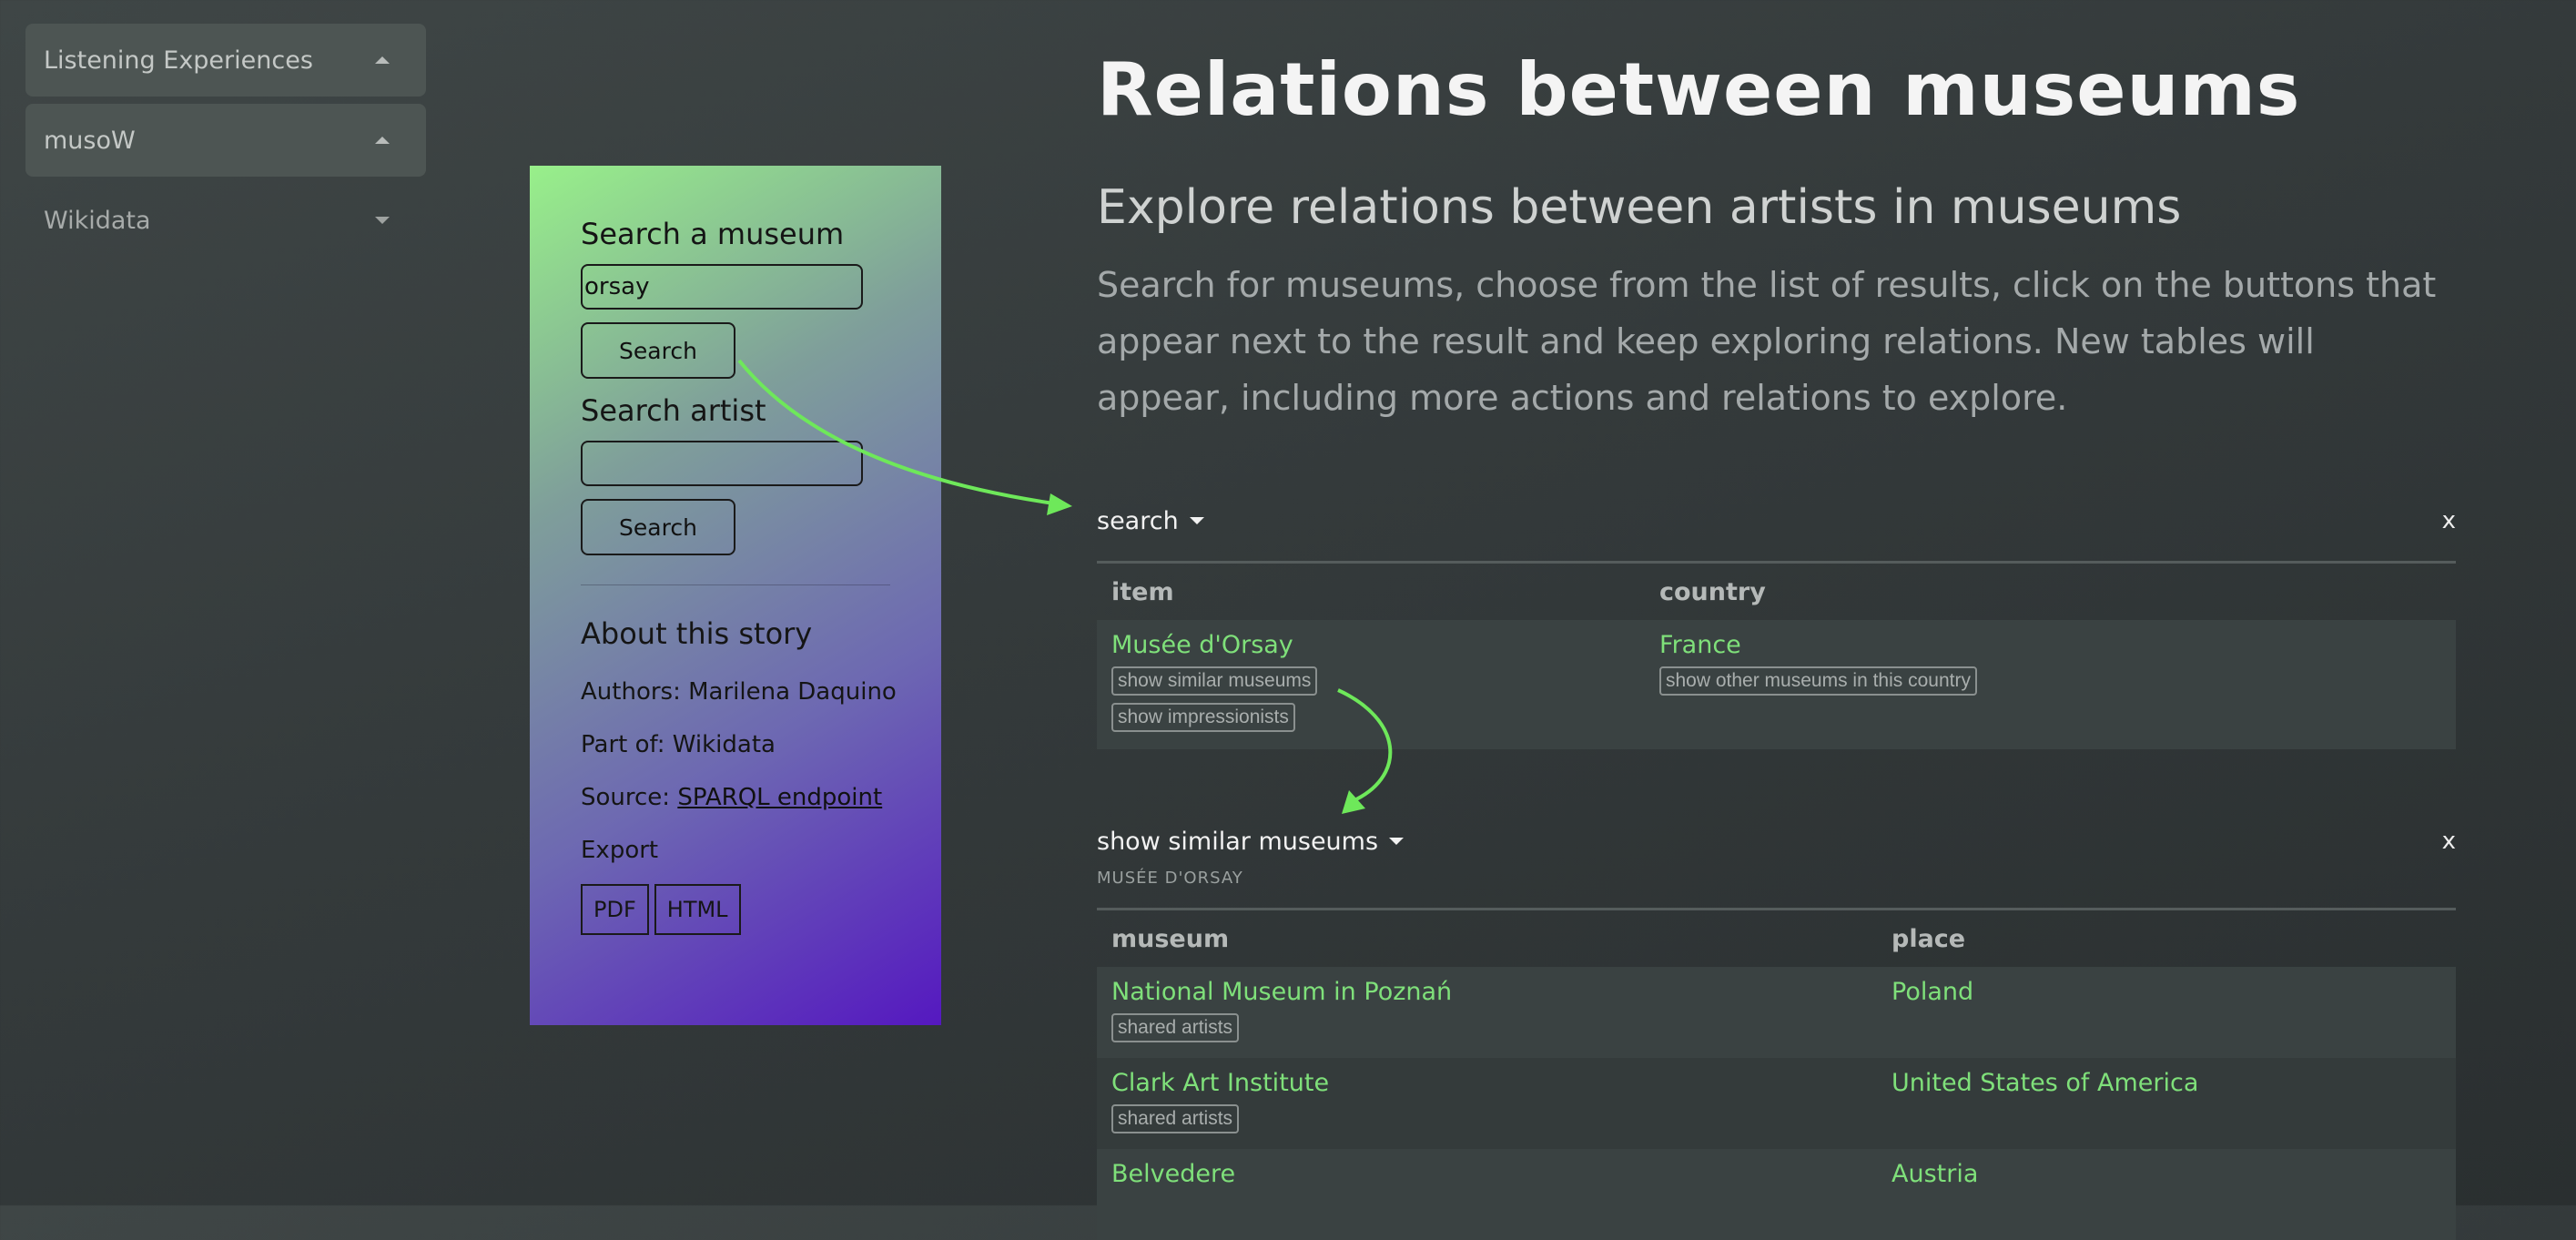 Image resolution: width=2576 pixels, height=1240 pixels. Describe the element at coordinates (658, 350) in the screenshot. I see `museum-search-button: Search` at that location.